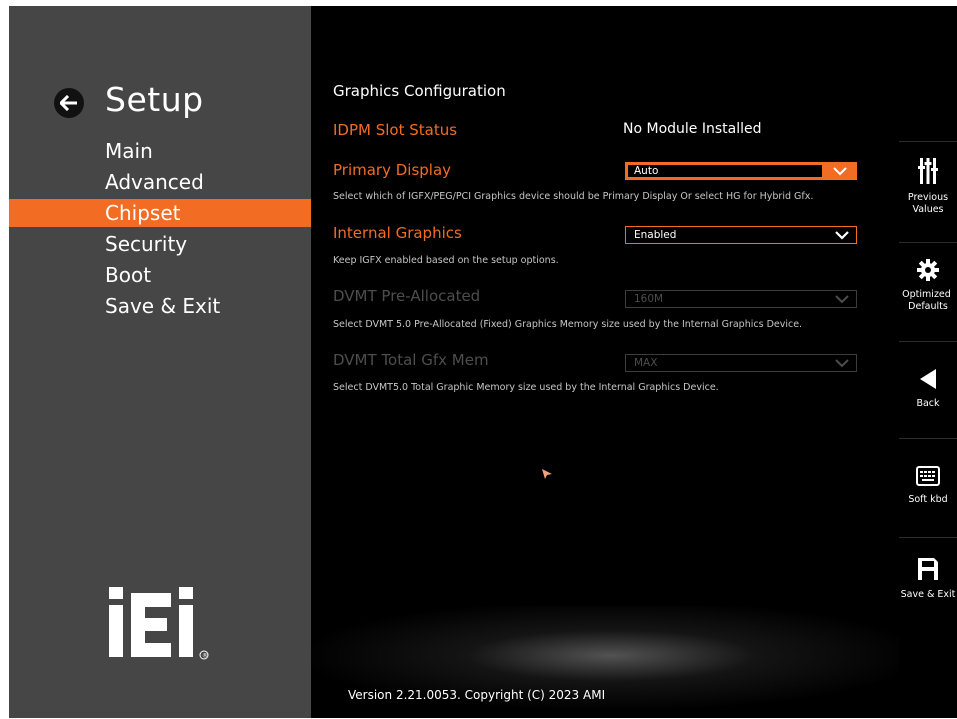 This screenshot has height=719, width=957. Describe the element at coordinates (547, 474) in the screenshot. I see `mouse-cursor-icon` at that location.